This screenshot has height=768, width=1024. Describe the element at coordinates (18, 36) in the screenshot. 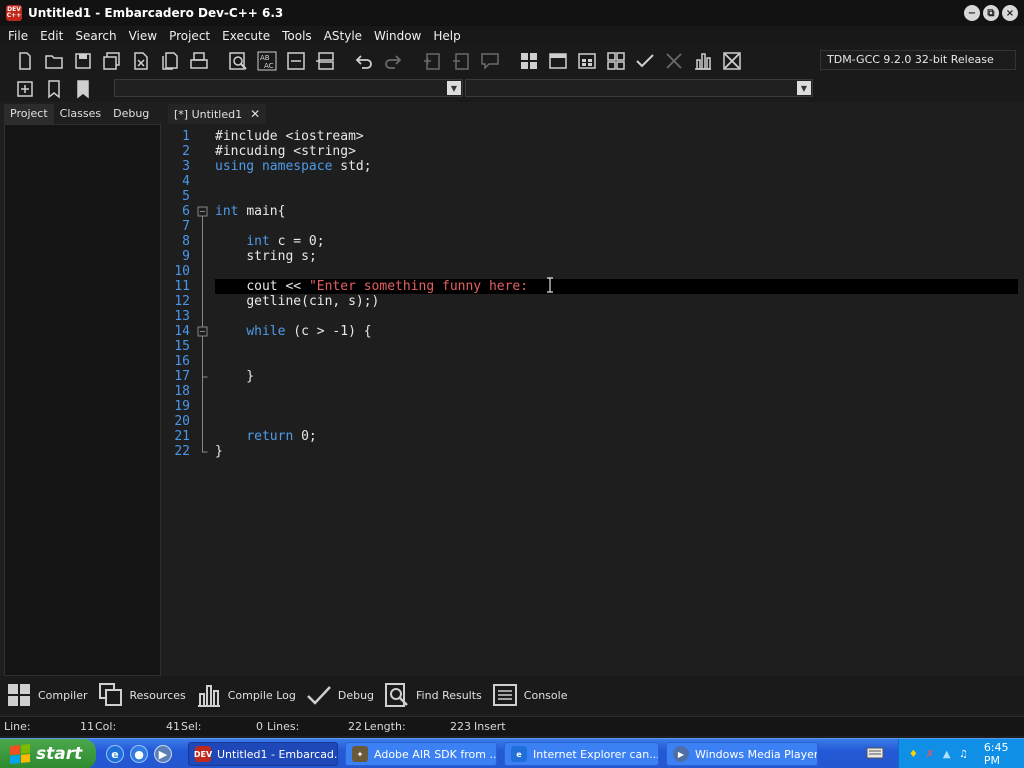

I see `menu-file: File` at that location.